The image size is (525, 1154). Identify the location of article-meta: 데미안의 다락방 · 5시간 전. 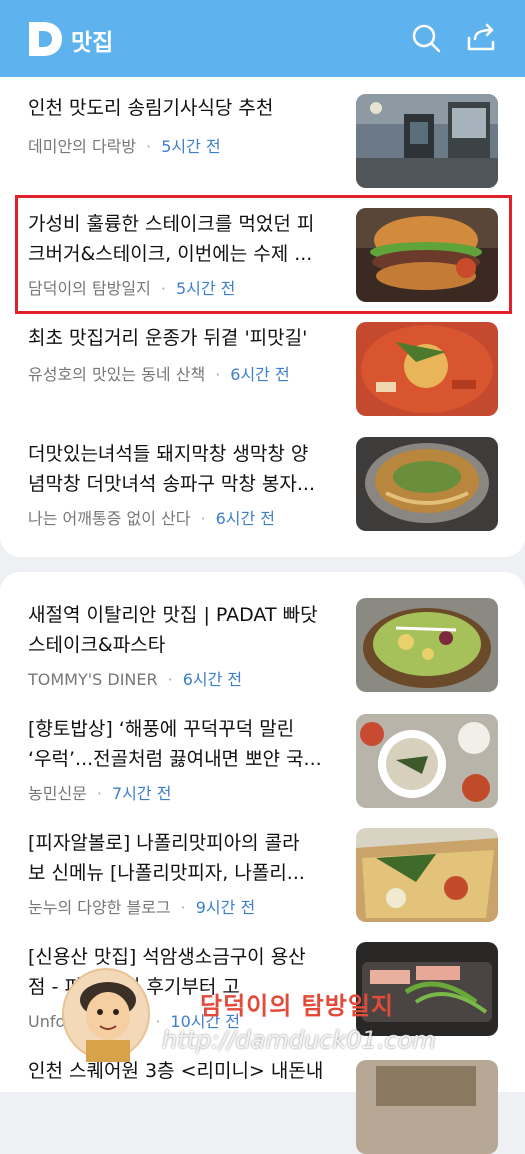
(124, 145).